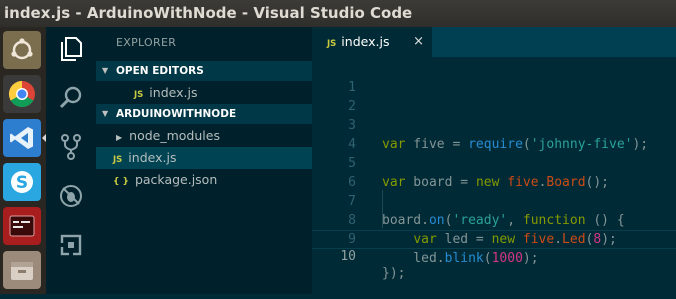 This screenshot has width=676, height=299. I want to click on code-text: });, so click(394, 273).